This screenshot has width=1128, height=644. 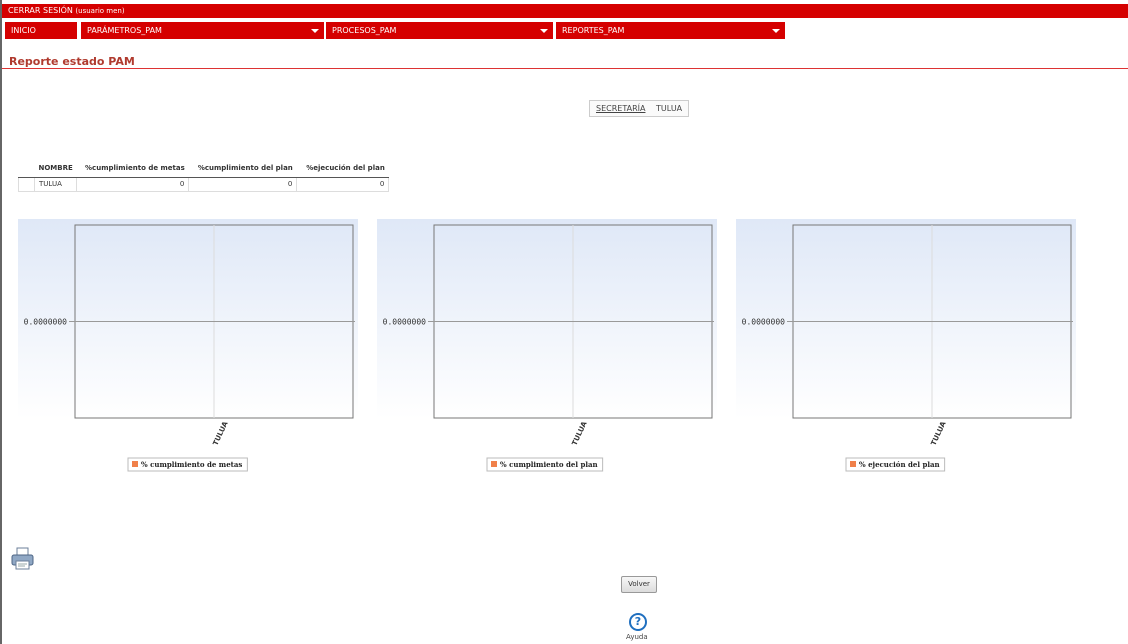 I want to click on menu-item-label: INICIO, so click(x=23, y=30).